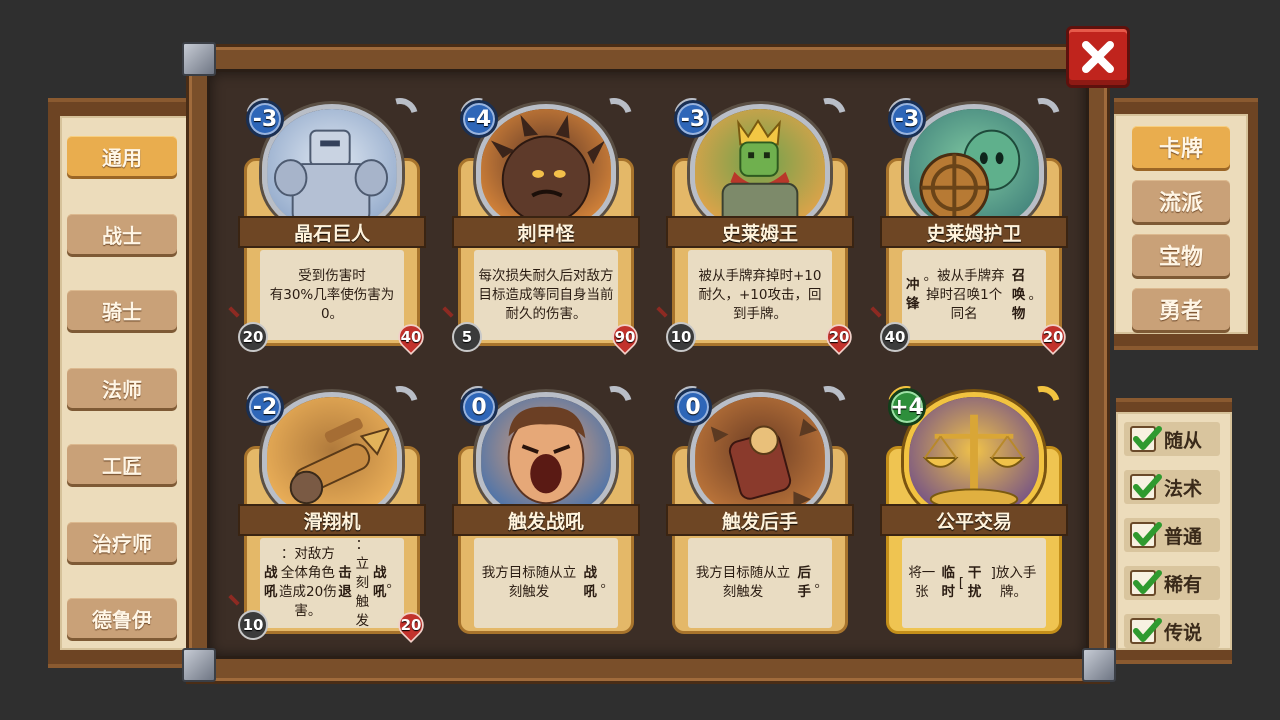 This screenshot has height=720, width=1280. Describe the element at coordinates (974, 583) in the screenshot. I see `card-description: 将一张 临时[干扰]放入手牌。` at that location.